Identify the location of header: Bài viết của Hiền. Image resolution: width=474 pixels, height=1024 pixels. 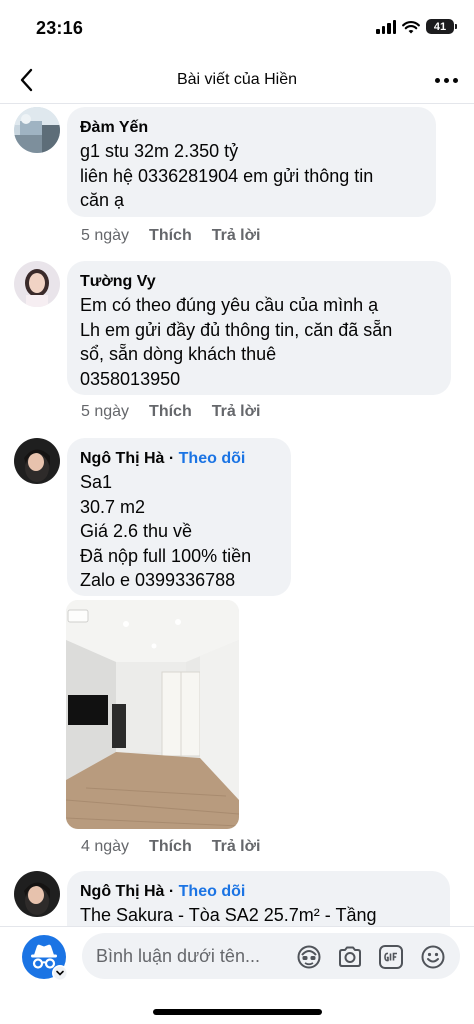
(237, 80).